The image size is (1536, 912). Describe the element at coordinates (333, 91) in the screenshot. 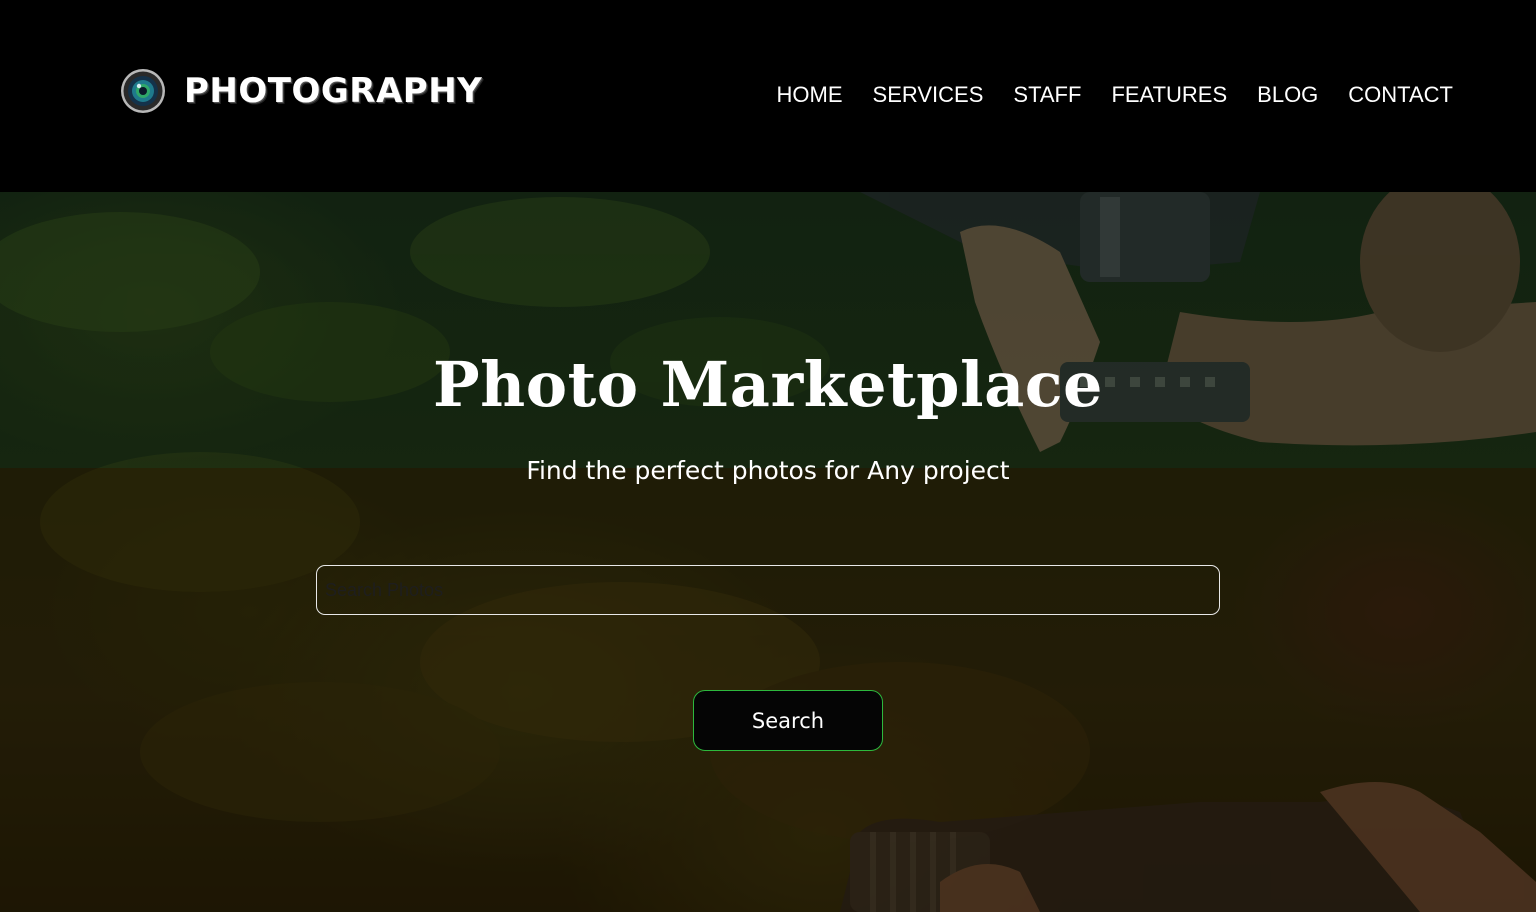

I see `brand-name: PHOTOGRAPHY` at that location.